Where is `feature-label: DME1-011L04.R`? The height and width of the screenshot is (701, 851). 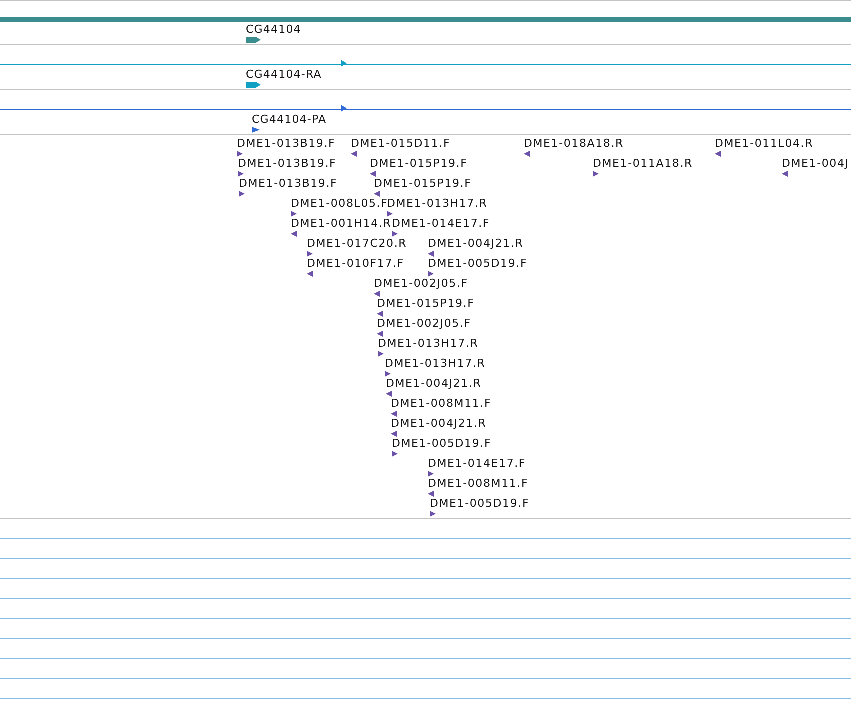
feature-label: DME1-011L04.R is located at coordinates (764, 143).